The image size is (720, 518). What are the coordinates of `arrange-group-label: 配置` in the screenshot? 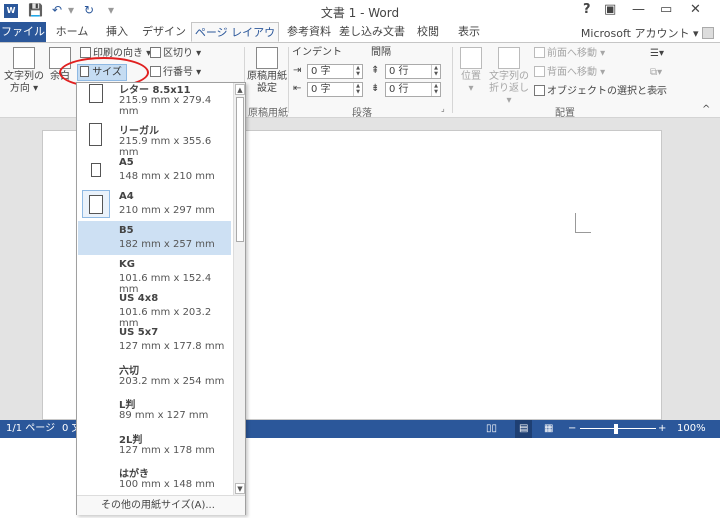 It's located at (565, 113).